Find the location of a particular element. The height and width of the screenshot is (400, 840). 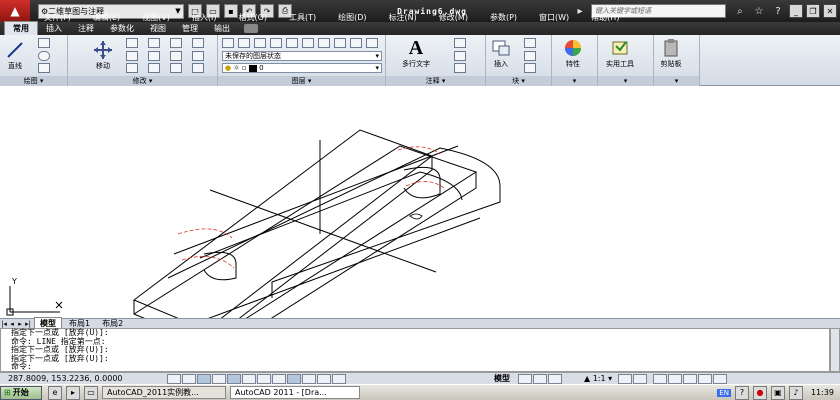

command-scrollbar is located at coordinates (835, 350).